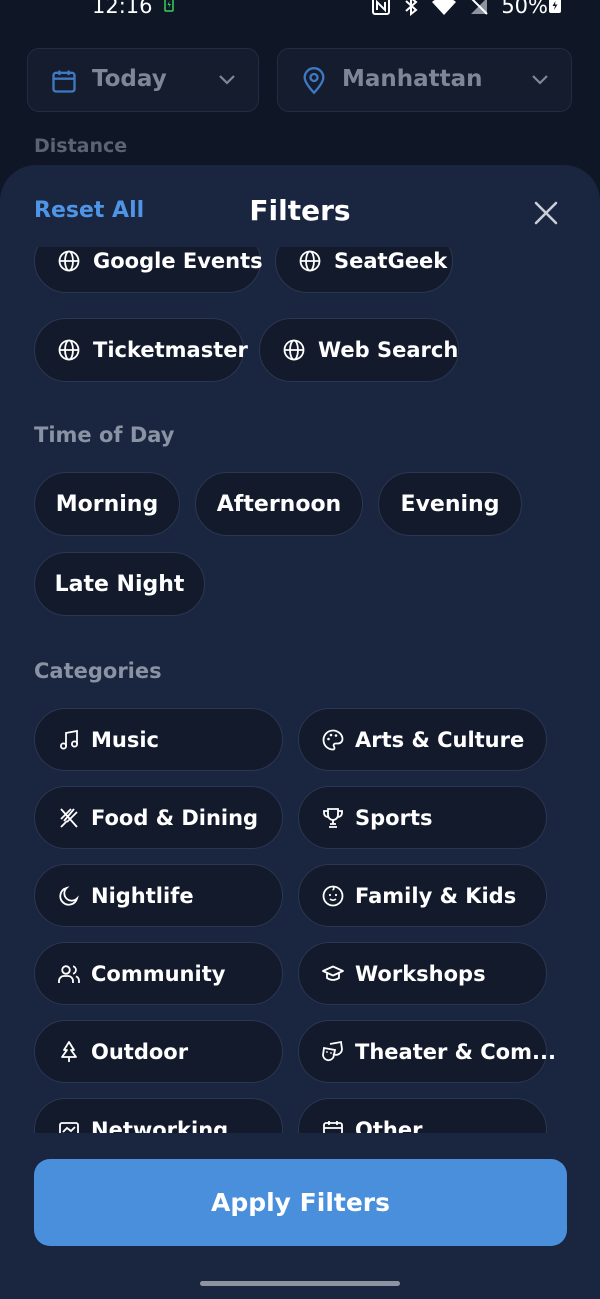  What do you see at coordinates (314, 81) in the screenshot?
I see `location-pin-icon` at bounding box center [314, 81].